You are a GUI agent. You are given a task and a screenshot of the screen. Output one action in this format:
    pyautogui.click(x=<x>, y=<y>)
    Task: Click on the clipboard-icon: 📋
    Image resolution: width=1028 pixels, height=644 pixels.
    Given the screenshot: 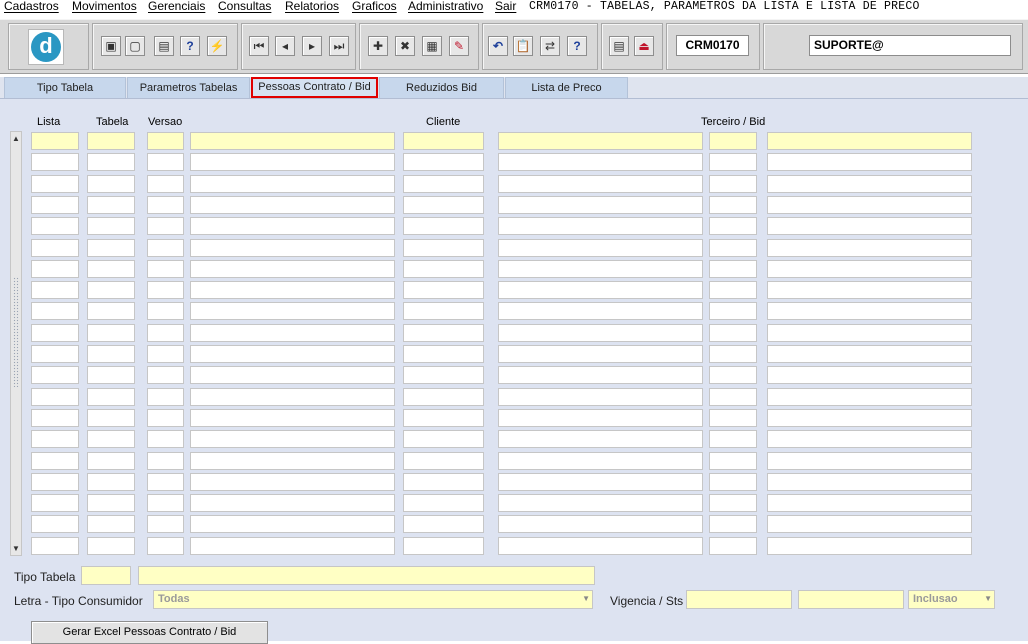 What is the action you would take?
    pyautogui.click(x=523, y=46)
    